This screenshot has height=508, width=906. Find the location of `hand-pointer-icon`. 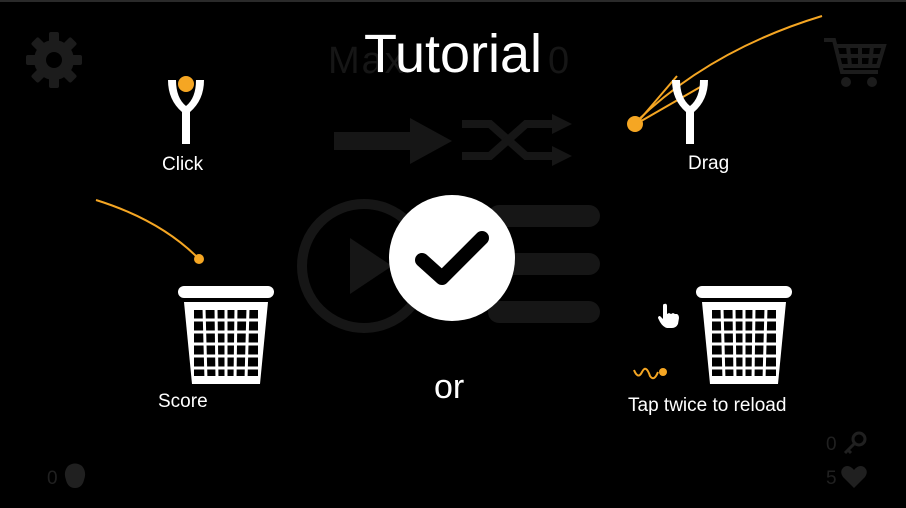

hand-pointer-icon is located at coordinates (668, 315).